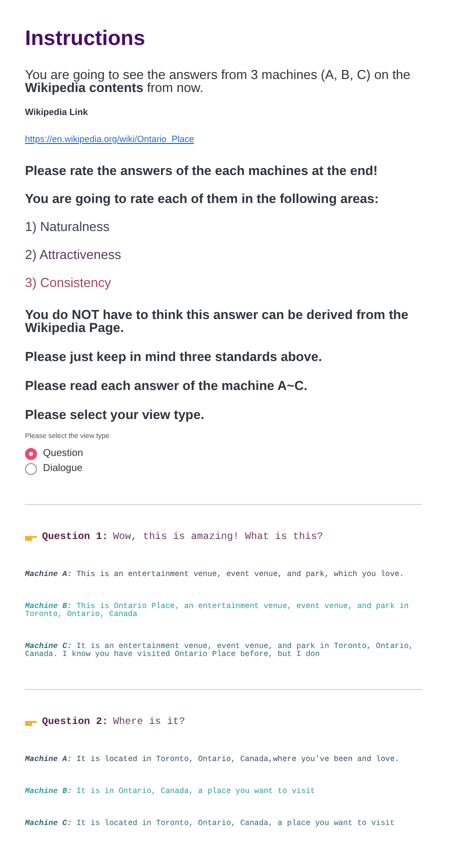  I want to click on criterion-text: 2) Attractiveness, so click(73, 255).